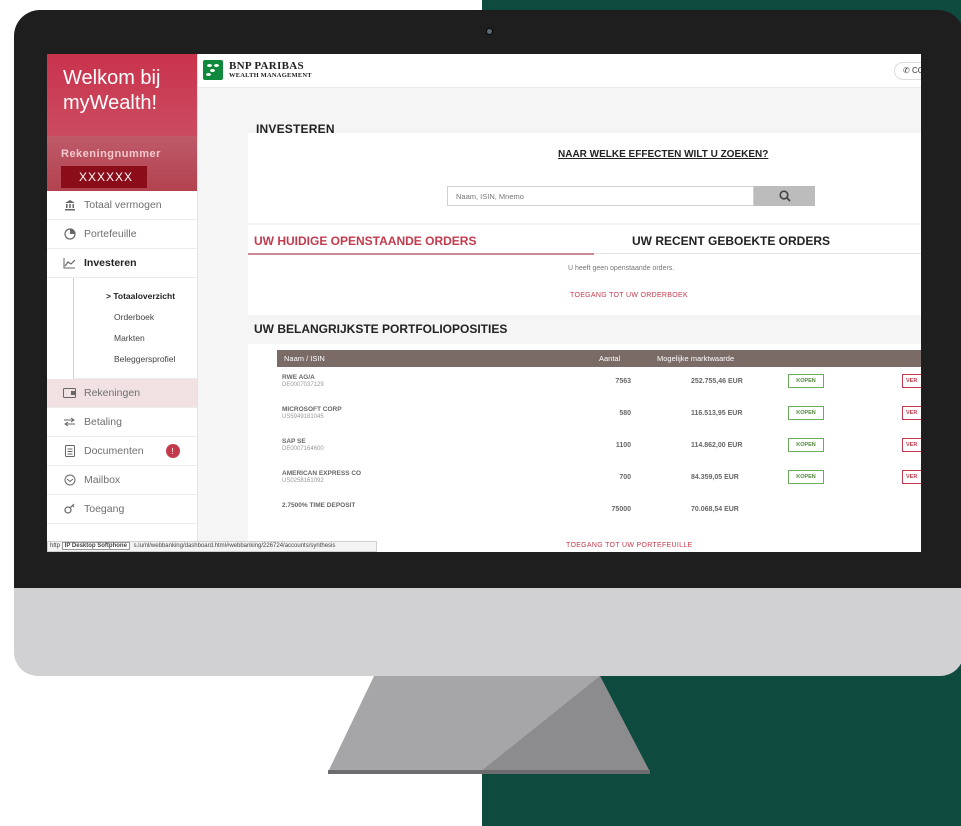  Describe the element at coordinates (623, 445) in the screenshot. I see `security-qty: 1100` at that location.